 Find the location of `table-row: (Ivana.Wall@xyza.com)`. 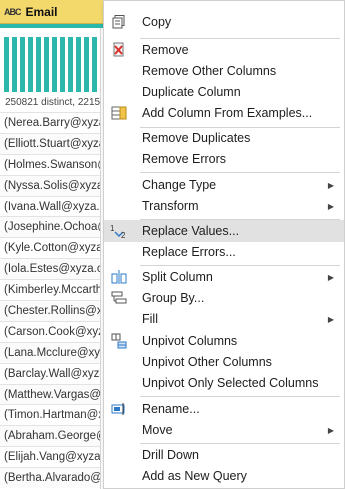

table-row: (Ivana.Wall@xyza.com) is located at coordinates (50, 206).